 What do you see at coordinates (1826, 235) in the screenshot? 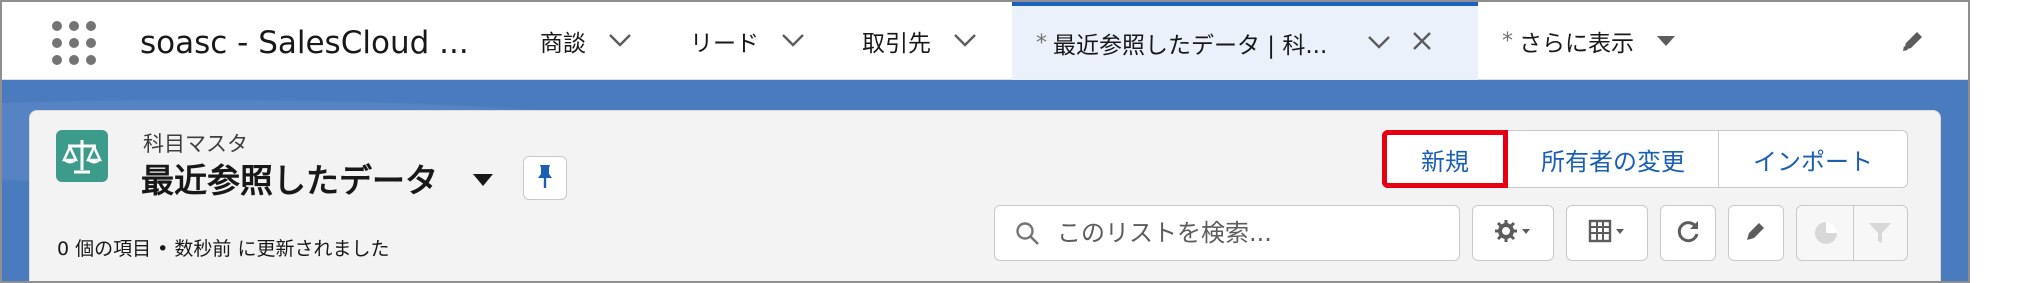
I see `chart-icon` at bounding box center [1826, 235].